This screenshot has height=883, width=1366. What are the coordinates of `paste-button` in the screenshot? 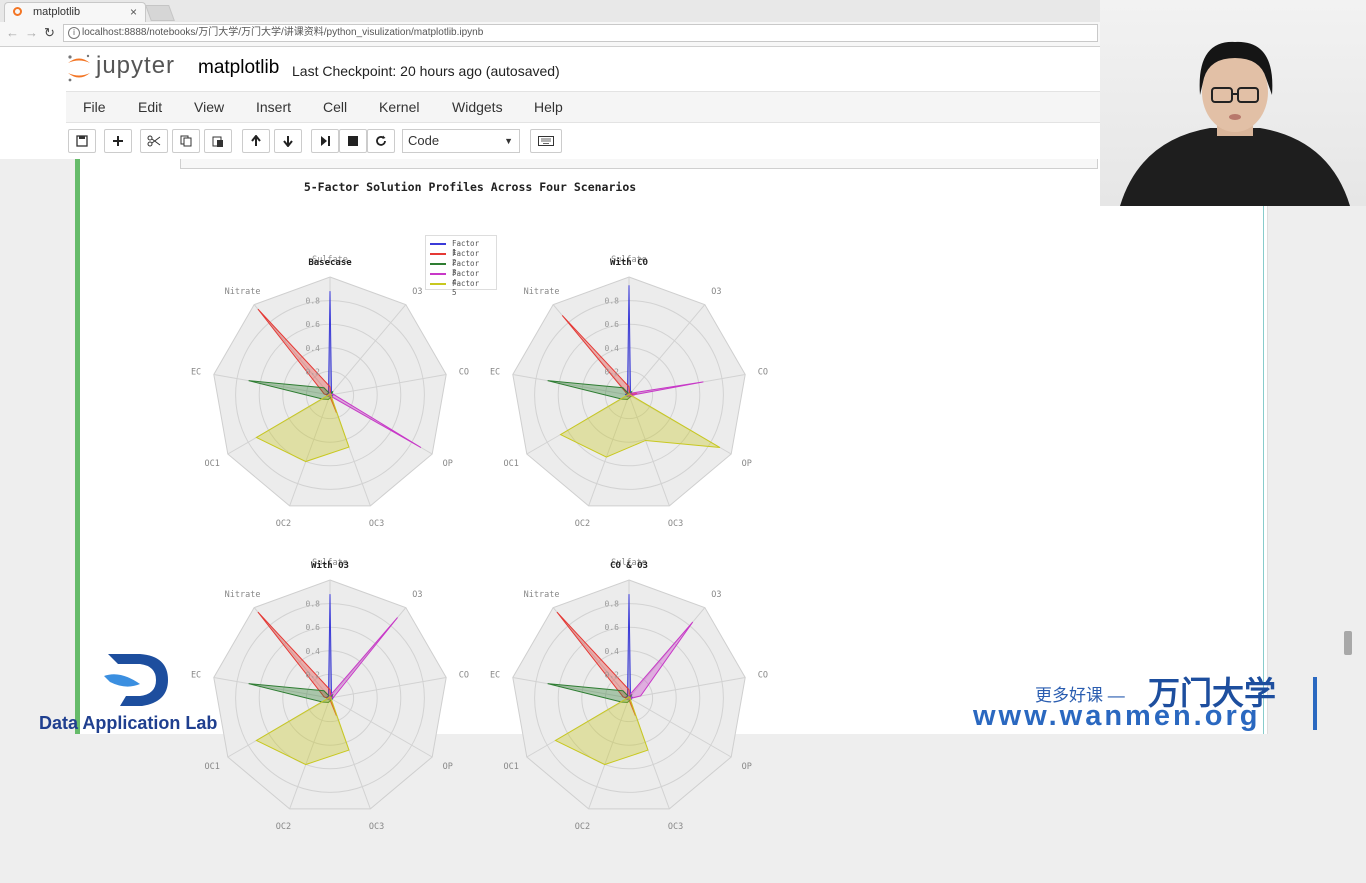 It's located at (218, 141).